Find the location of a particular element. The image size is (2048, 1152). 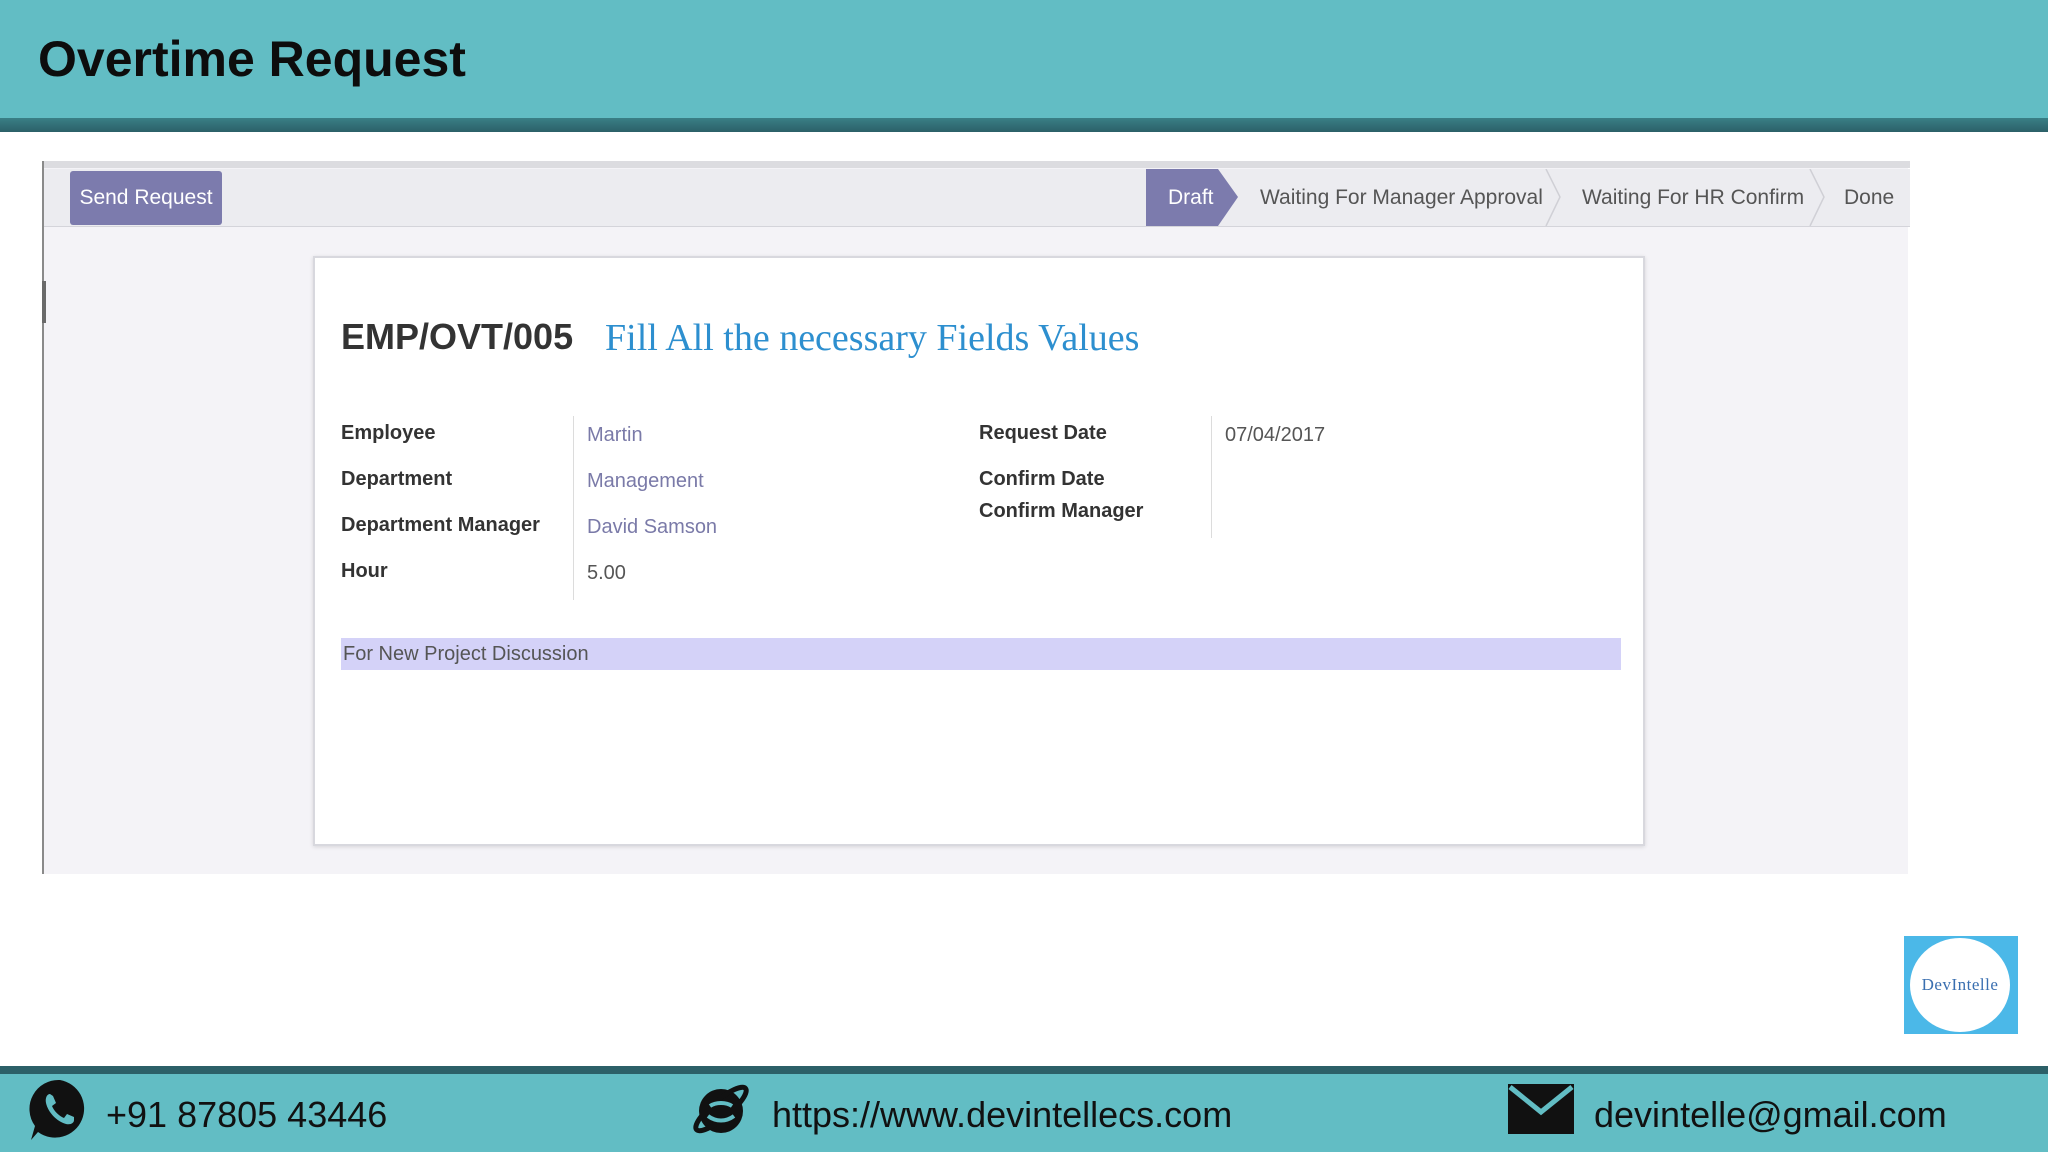

department-manager-label: Department Manager is located at coordinates (440, 525).